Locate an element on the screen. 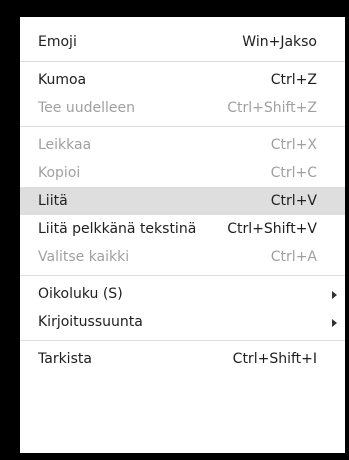 Image resolution: width=349 pixels, height=460 pixels. menu-item-shortcut: Ctrl+C is located at coordinates (293, 173).